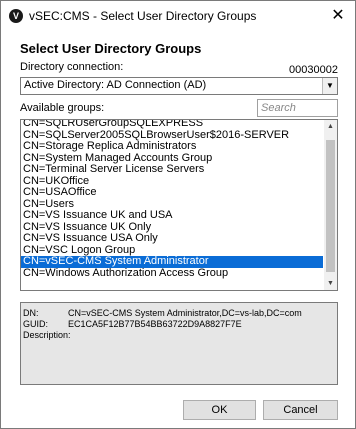  What do you see at coordinates (172, 262) in the screenshot?
I see `group-list-item: CN=vSEC-CMS System Administrator` at bounding box center [172, 262].